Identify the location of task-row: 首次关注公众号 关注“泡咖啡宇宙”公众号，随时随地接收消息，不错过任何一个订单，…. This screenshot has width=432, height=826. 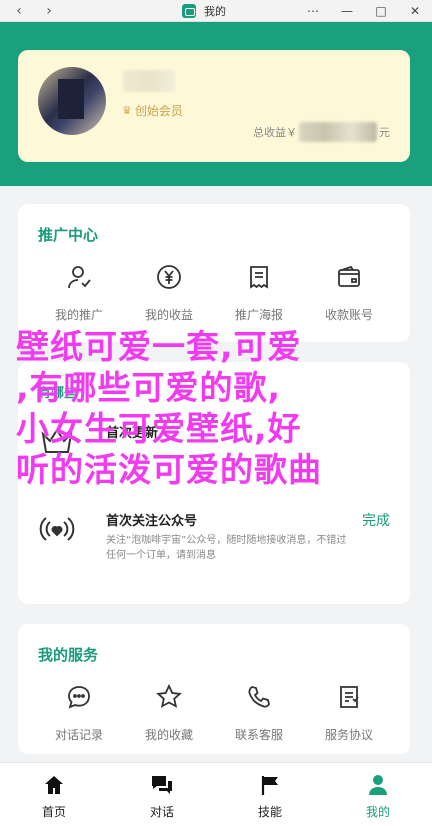
(214, 536).